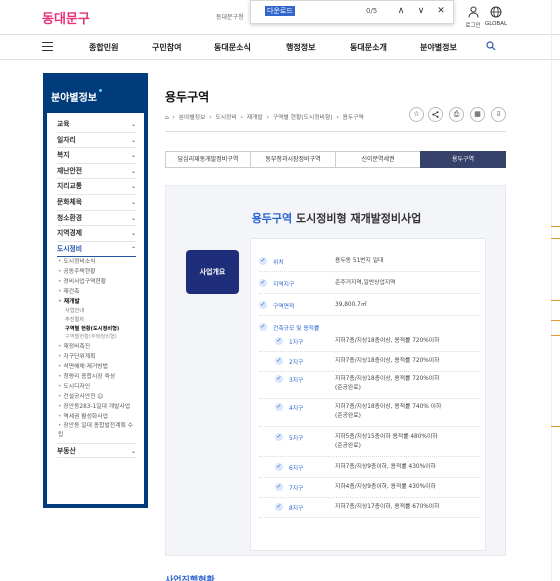  Describe the element at coordinates (96, 272) in the screenshot. I see `sub-item: 공동주택현황` at that location.